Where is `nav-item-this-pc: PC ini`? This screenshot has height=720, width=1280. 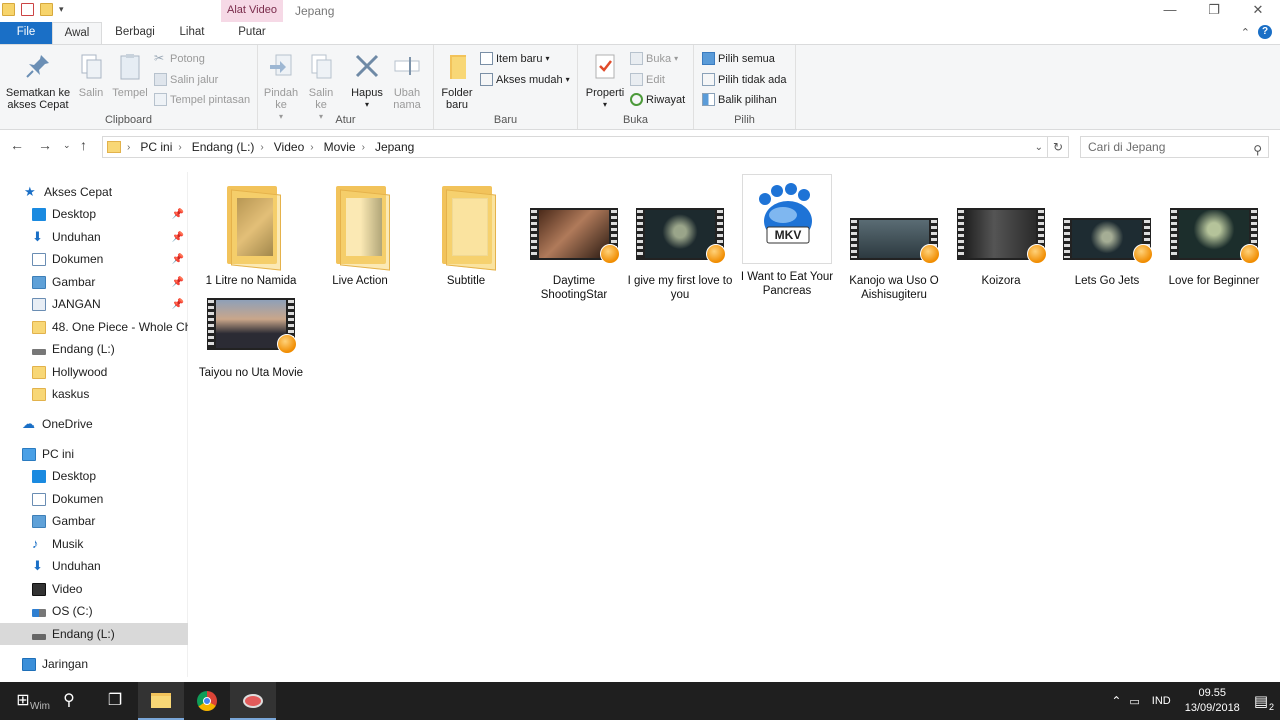
nav-item-this-pc: PC ini is located at coordinates (94, 454).